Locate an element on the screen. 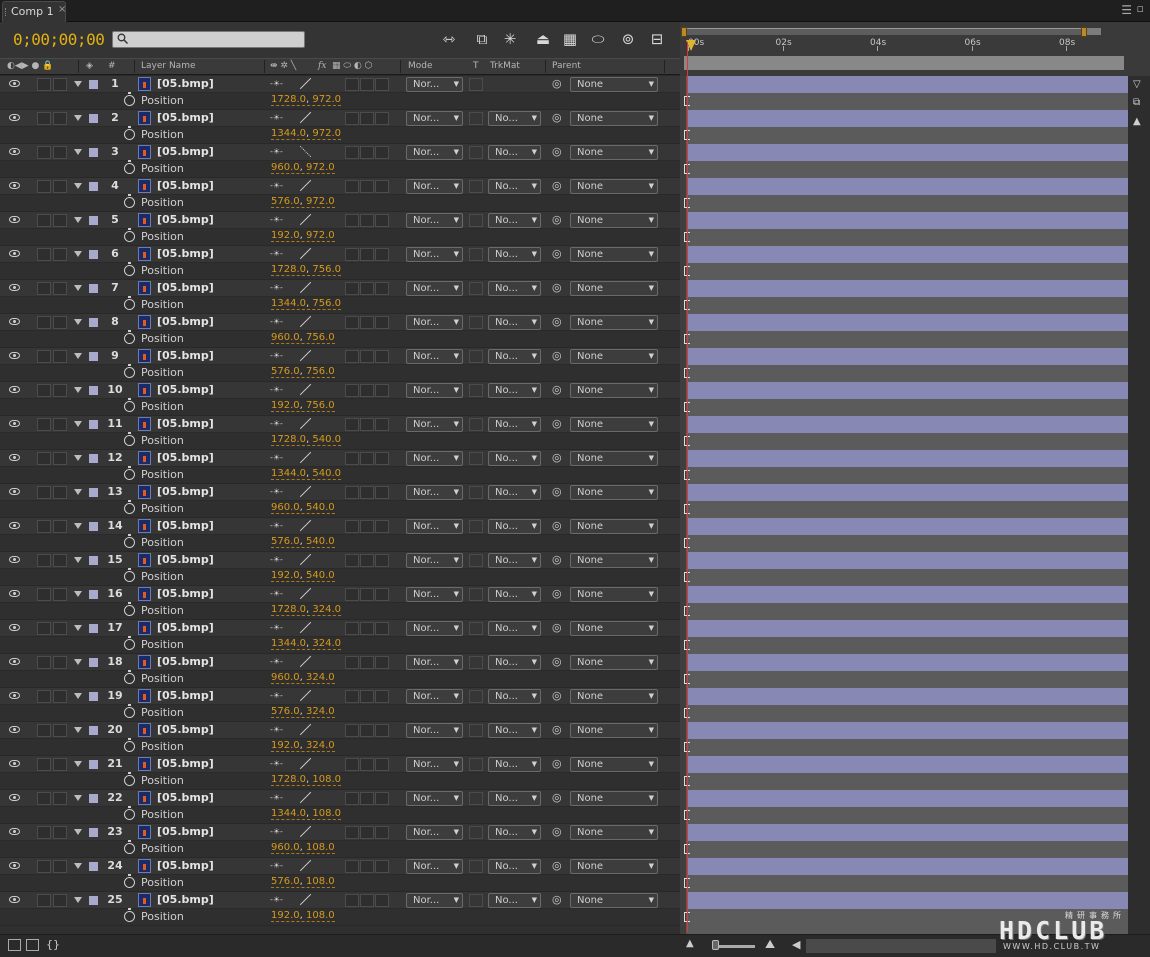  layer-row: 15 [05.bmp] -☀- Nor... No... ◎ None is located at coordinates (340, 560).